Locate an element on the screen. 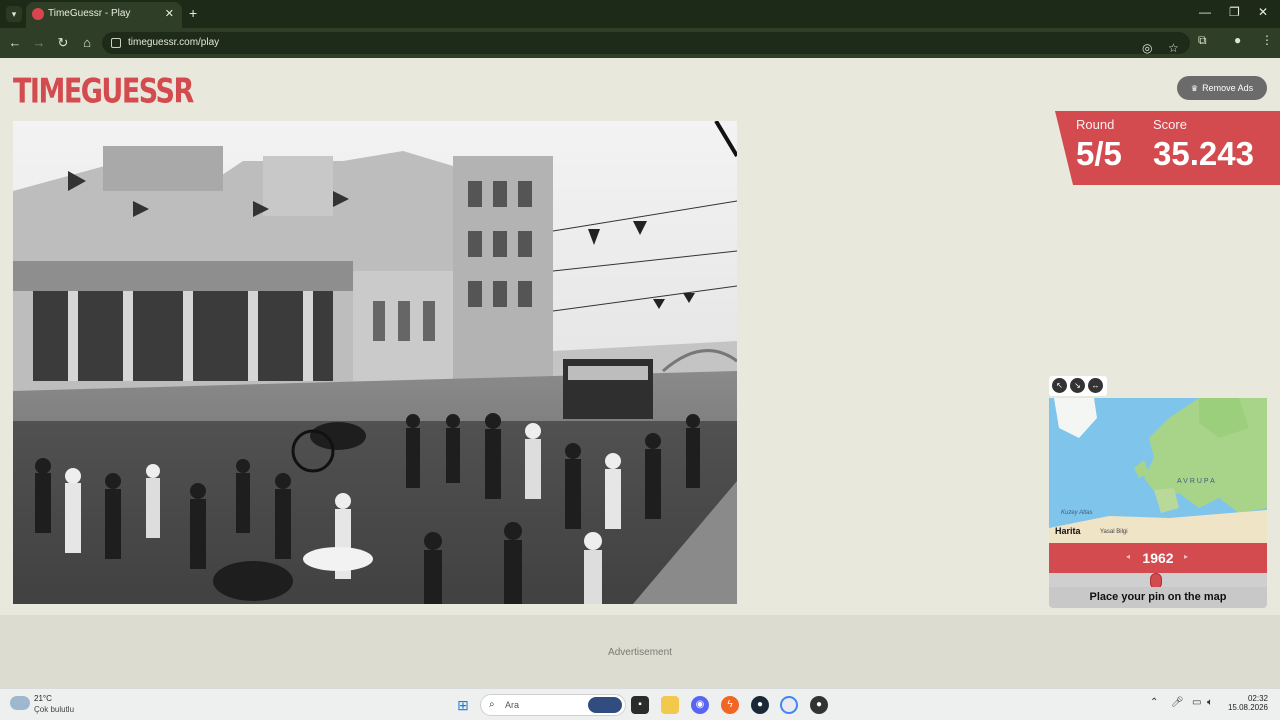 This screenshot has width=1280, height=720. map-legal-link: Yasal Bilgi is located at coordinates (1114, 532).